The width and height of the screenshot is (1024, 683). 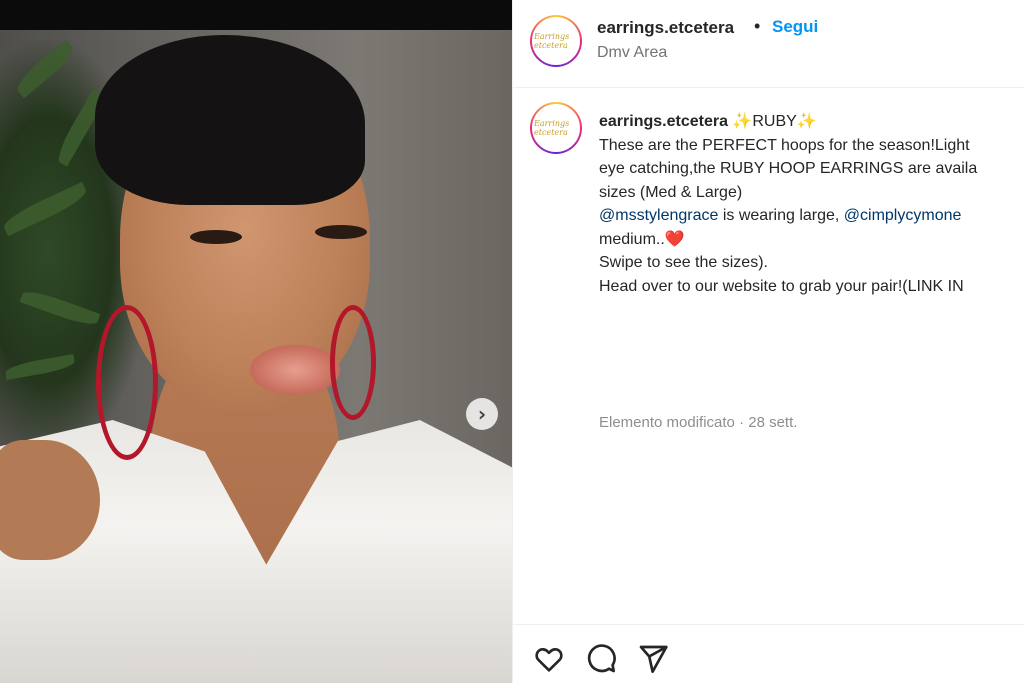 I want to click on heart-outline-icon, so click(x=549, y=659).